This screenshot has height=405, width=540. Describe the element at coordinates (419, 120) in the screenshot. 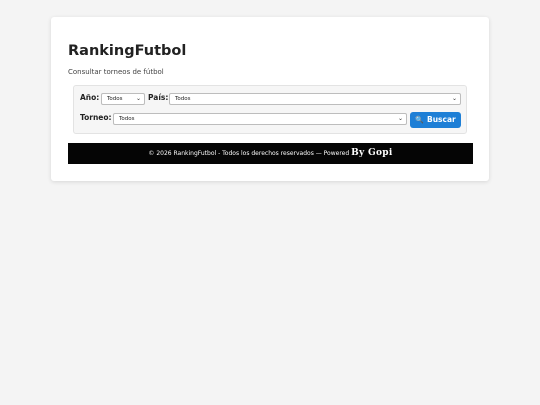

I see `search-icon: 🔍` at that location.